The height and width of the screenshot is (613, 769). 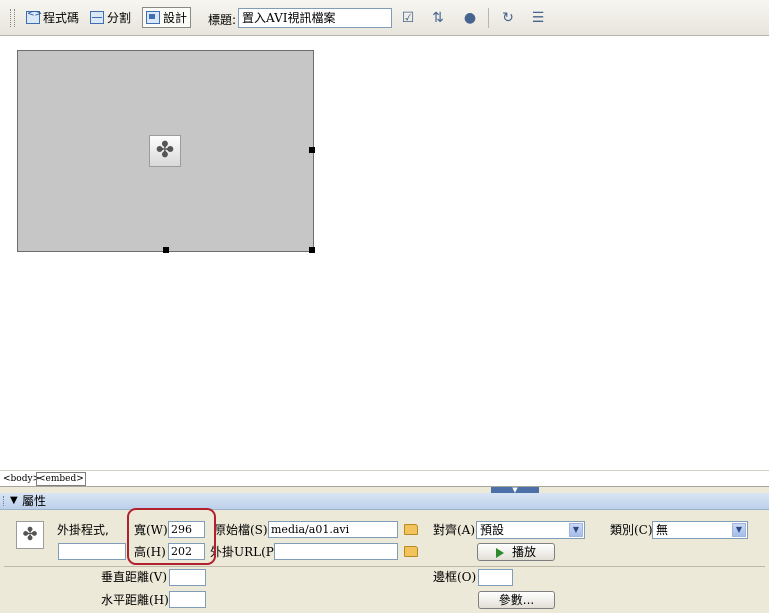 What do you see at coordinates (135, 600) in the screenshot?
I see `hspace-label: 水平距離(H)` at bounding box center [135, 600].